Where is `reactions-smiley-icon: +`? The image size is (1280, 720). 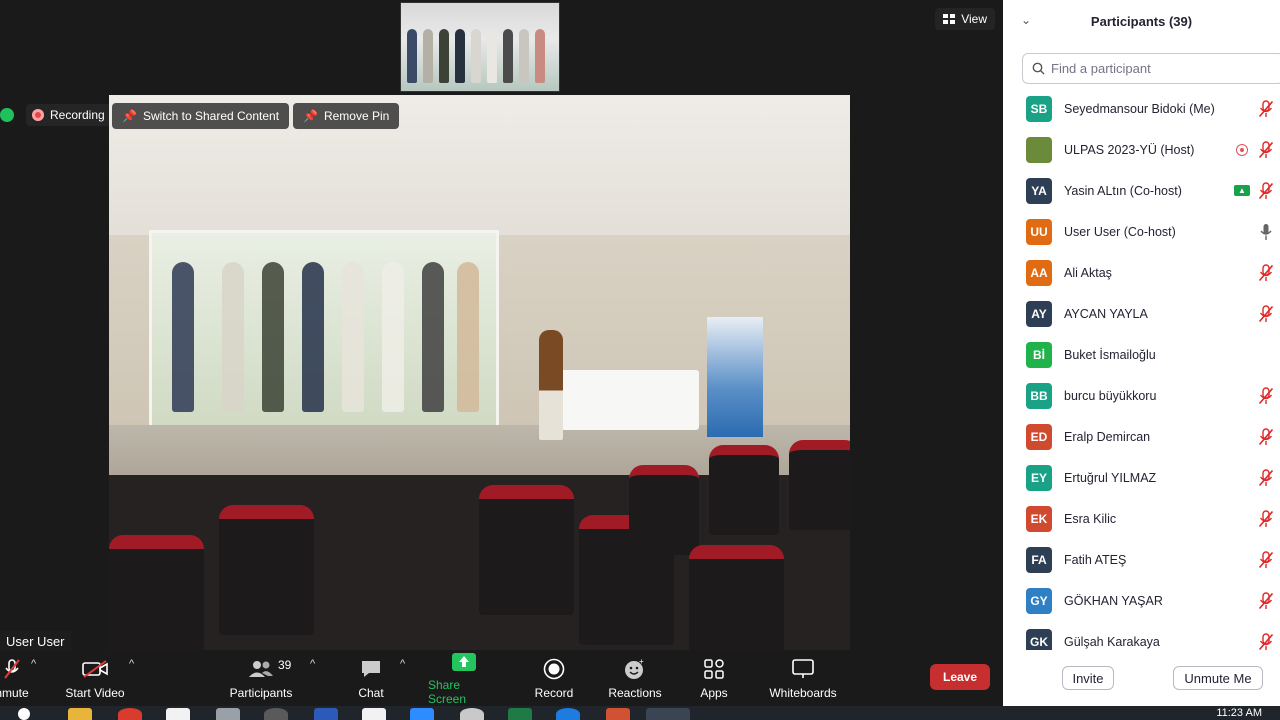 reactions-smiley-icon: + is located at coordinates (635, 669).